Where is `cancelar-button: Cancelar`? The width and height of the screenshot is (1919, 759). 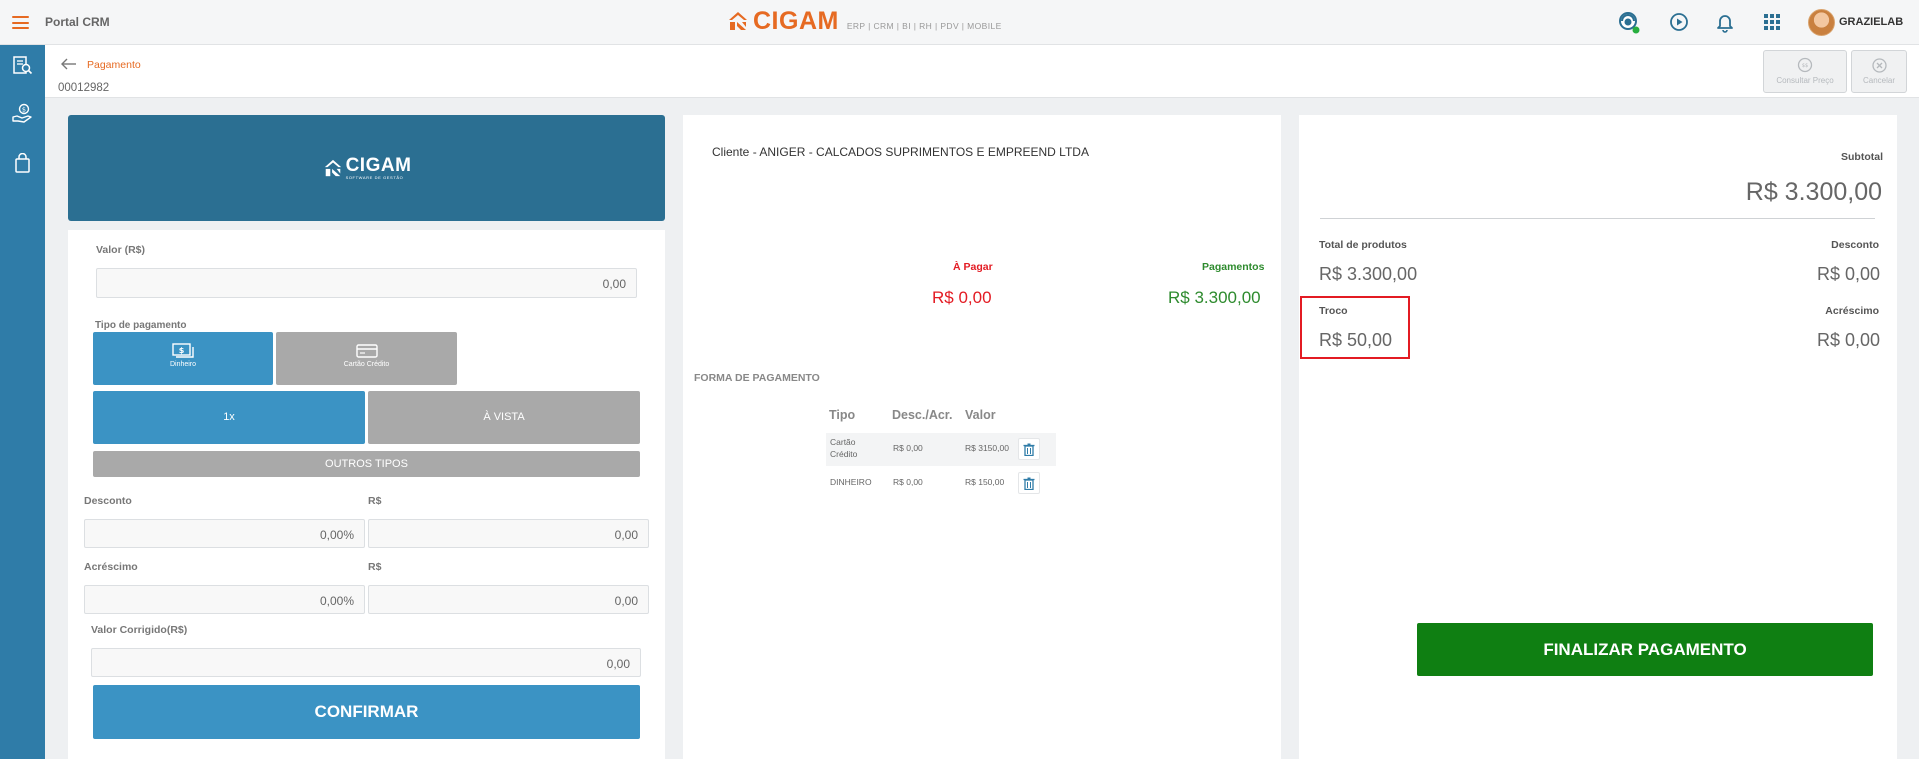
cancelar-button: Cancelar is located at coordinates (1879, 71).